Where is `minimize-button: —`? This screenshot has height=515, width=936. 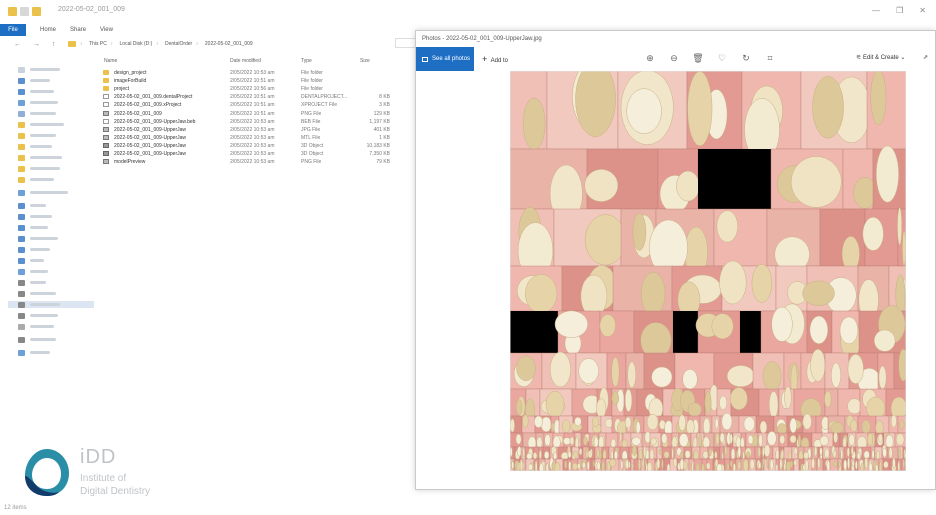 minimize-button: — is located at coordinates (876, 10).